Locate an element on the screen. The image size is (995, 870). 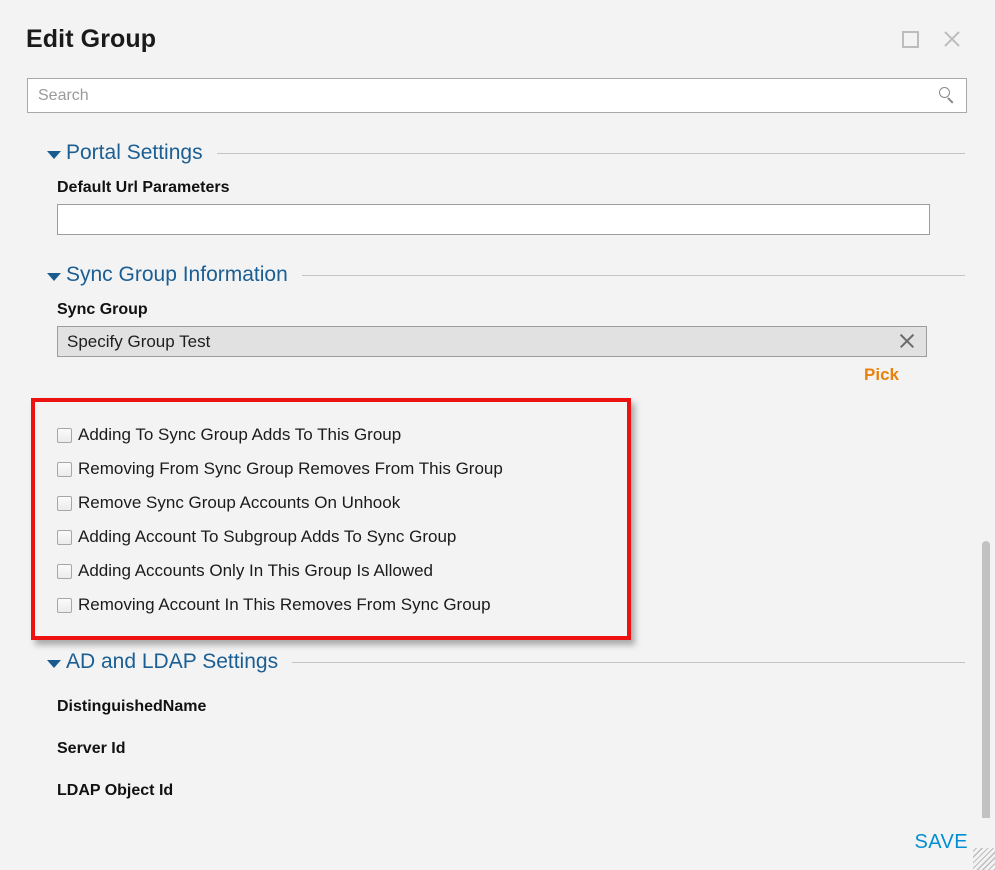
checkbox-row-remove-sync-group-accounts-on-unhook: Remove Sync Group Accounts On Unhook is located at coordinates (337, 503).